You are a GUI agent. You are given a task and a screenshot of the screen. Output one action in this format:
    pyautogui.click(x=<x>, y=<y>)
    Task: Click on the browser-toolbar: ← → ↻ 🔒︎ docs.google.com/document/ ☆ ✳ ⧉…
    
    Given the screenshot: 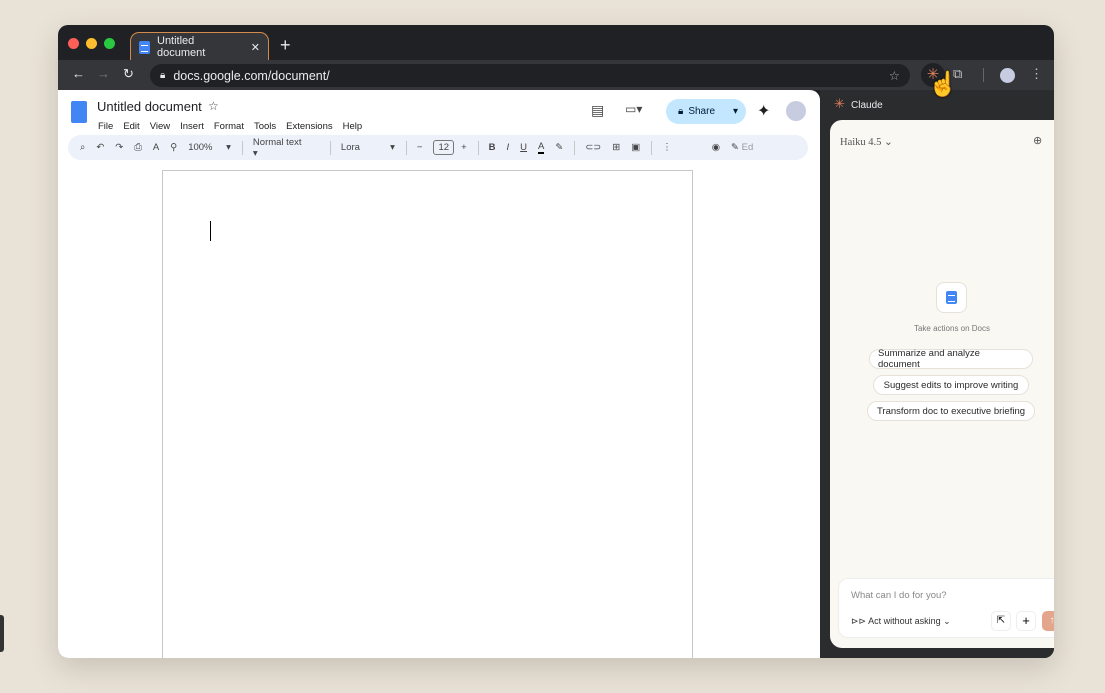 What is the action you would take?
    pyautogui.click(x=556, y=75)
    